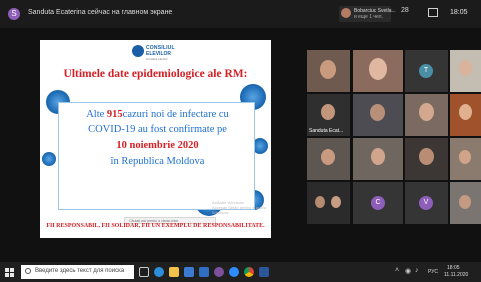 Image resolution: width=481 pixels, height=282 pixels. What do you see at coordinates (459, 12) in the screenshot?
I see `meeting-clock: 18:05` at bounding box center [459, 12].